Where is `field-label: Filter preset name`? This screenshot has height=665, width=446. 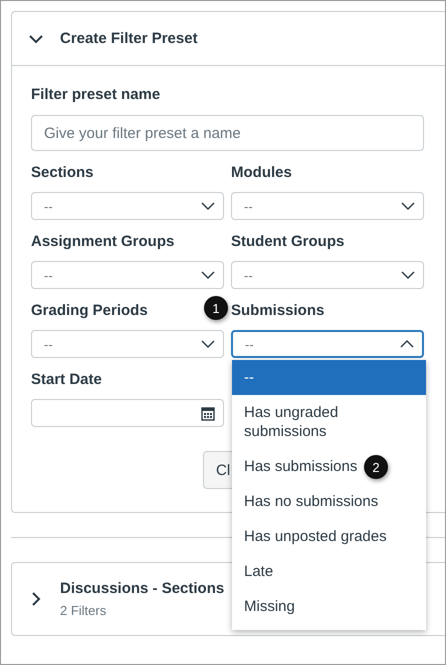
field-label: Filter preset name is located at coordinates (96, 94).